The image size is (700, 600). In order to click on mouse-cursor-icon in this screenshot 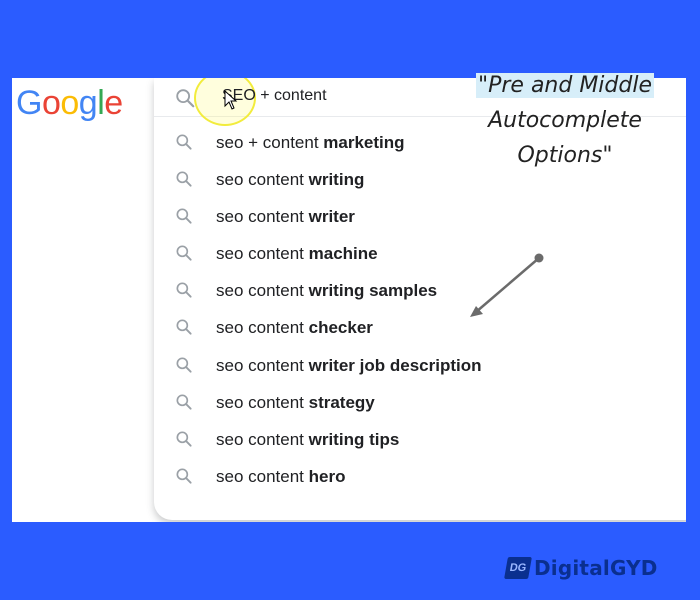, I will do `click(231, 100)`.